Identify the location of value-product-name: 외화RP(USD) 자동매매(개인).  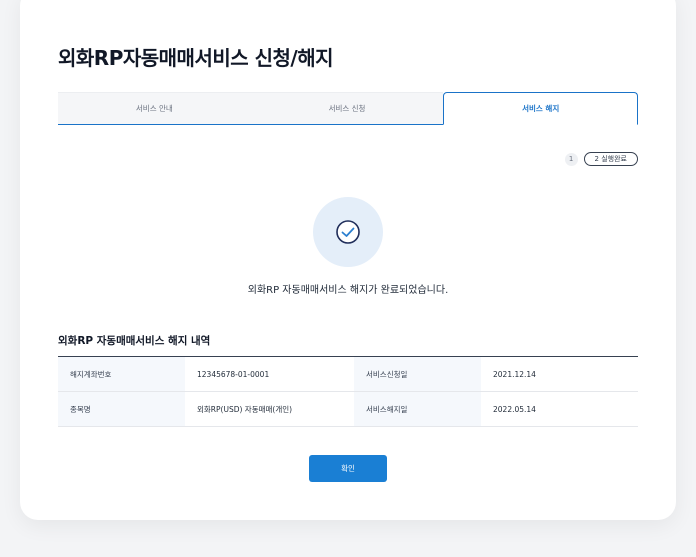
(269, 409).